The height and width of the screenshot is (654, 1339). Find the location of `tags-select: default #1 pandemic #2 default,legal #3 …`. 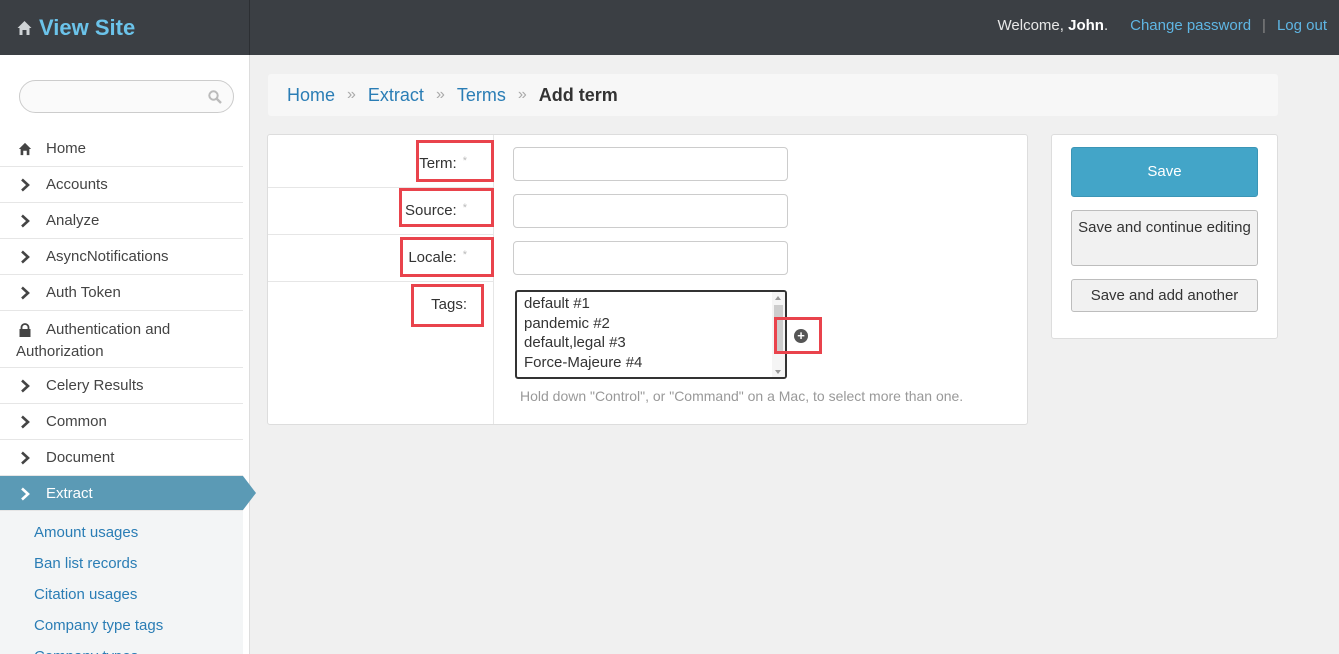

tags-select: default #1 pandemic #2 default,legal #3 … is located at coordinates (651, 334).